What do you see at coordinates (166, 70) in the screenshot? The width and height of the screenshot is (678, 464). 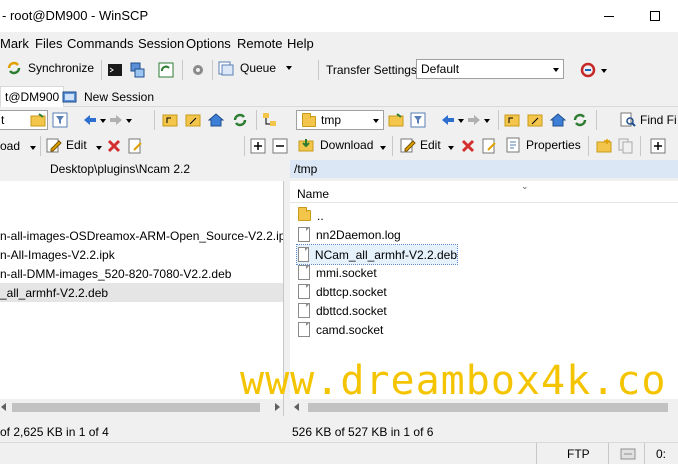 I see `refresh-window-icon` at bounding box center [166, 70].